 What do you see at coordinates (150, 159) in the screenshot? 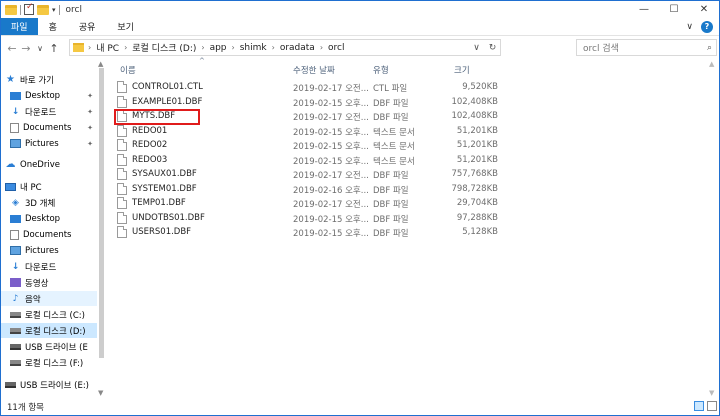
I see `file-name: REDO03` at bounding box center [150, 159].